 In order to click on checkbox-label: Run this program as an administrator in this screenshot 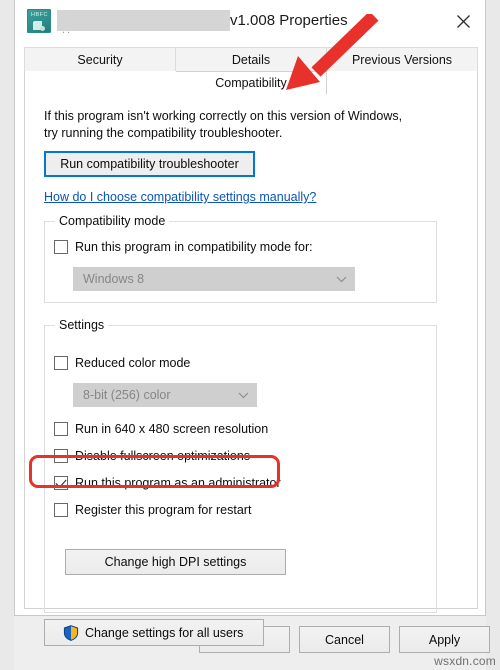, I will do `click(178, 483)`.